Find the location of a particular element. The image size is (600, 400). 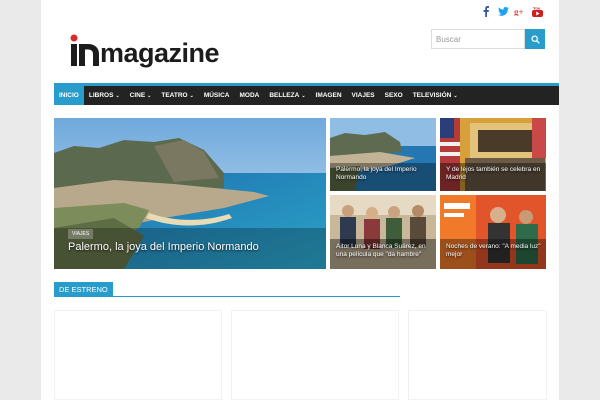

svg-text: g+ is located at coordinates (519, 11).